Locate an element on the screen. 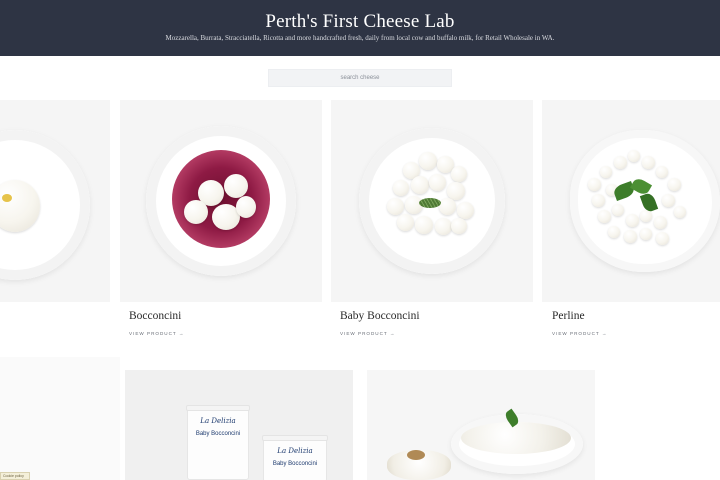 The width and height of the screenshot is (720, 480). product-image-baby-bocconcini is located at coordinates (432, 201).